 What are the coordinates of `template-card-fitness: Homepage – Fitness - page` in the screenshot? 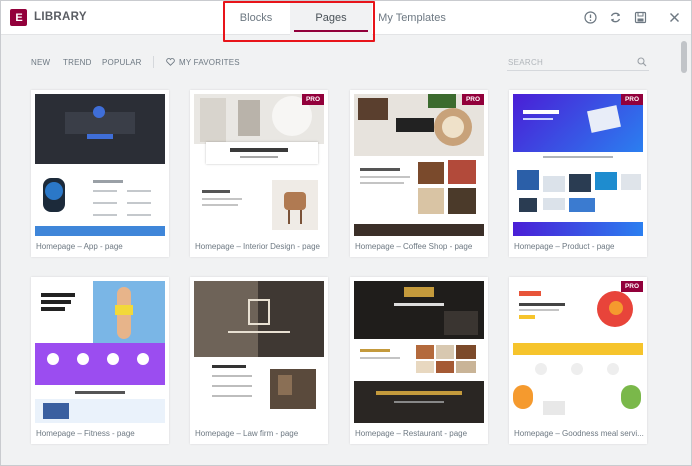 It's located at (100, 360).